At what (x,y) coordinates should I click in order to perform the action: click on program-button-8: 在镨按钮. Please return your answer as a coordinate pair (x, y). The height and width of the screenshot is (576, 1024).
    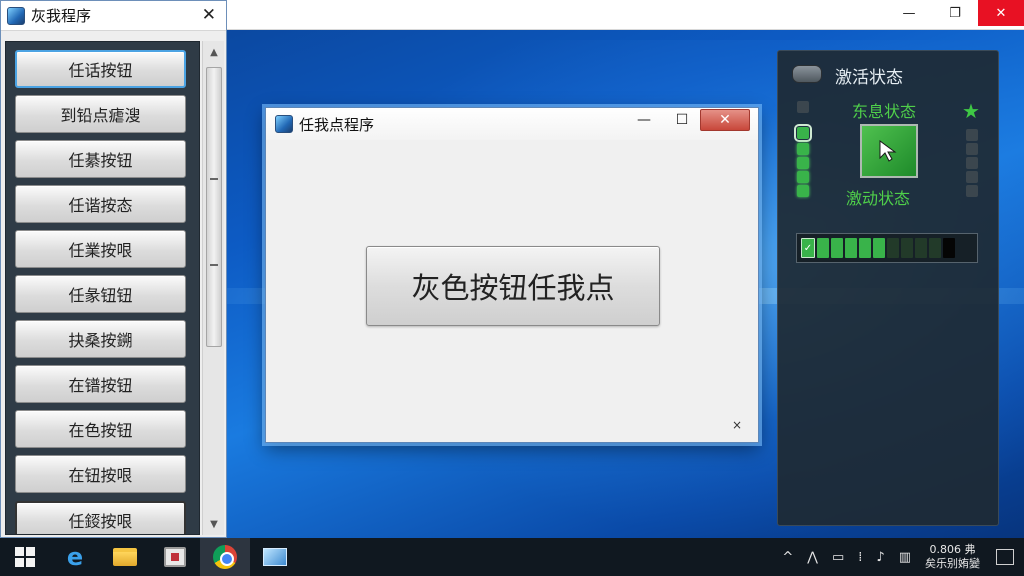
    Looking at the image, I should click on (100, 384).